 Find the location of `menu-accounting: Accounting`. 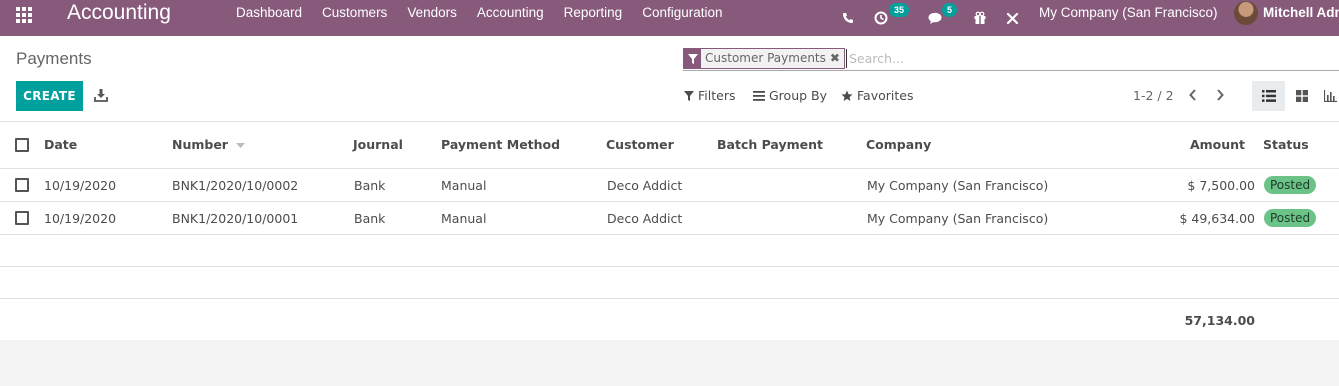

menu-accounting: Accounting is located at coordinates (510, 12).